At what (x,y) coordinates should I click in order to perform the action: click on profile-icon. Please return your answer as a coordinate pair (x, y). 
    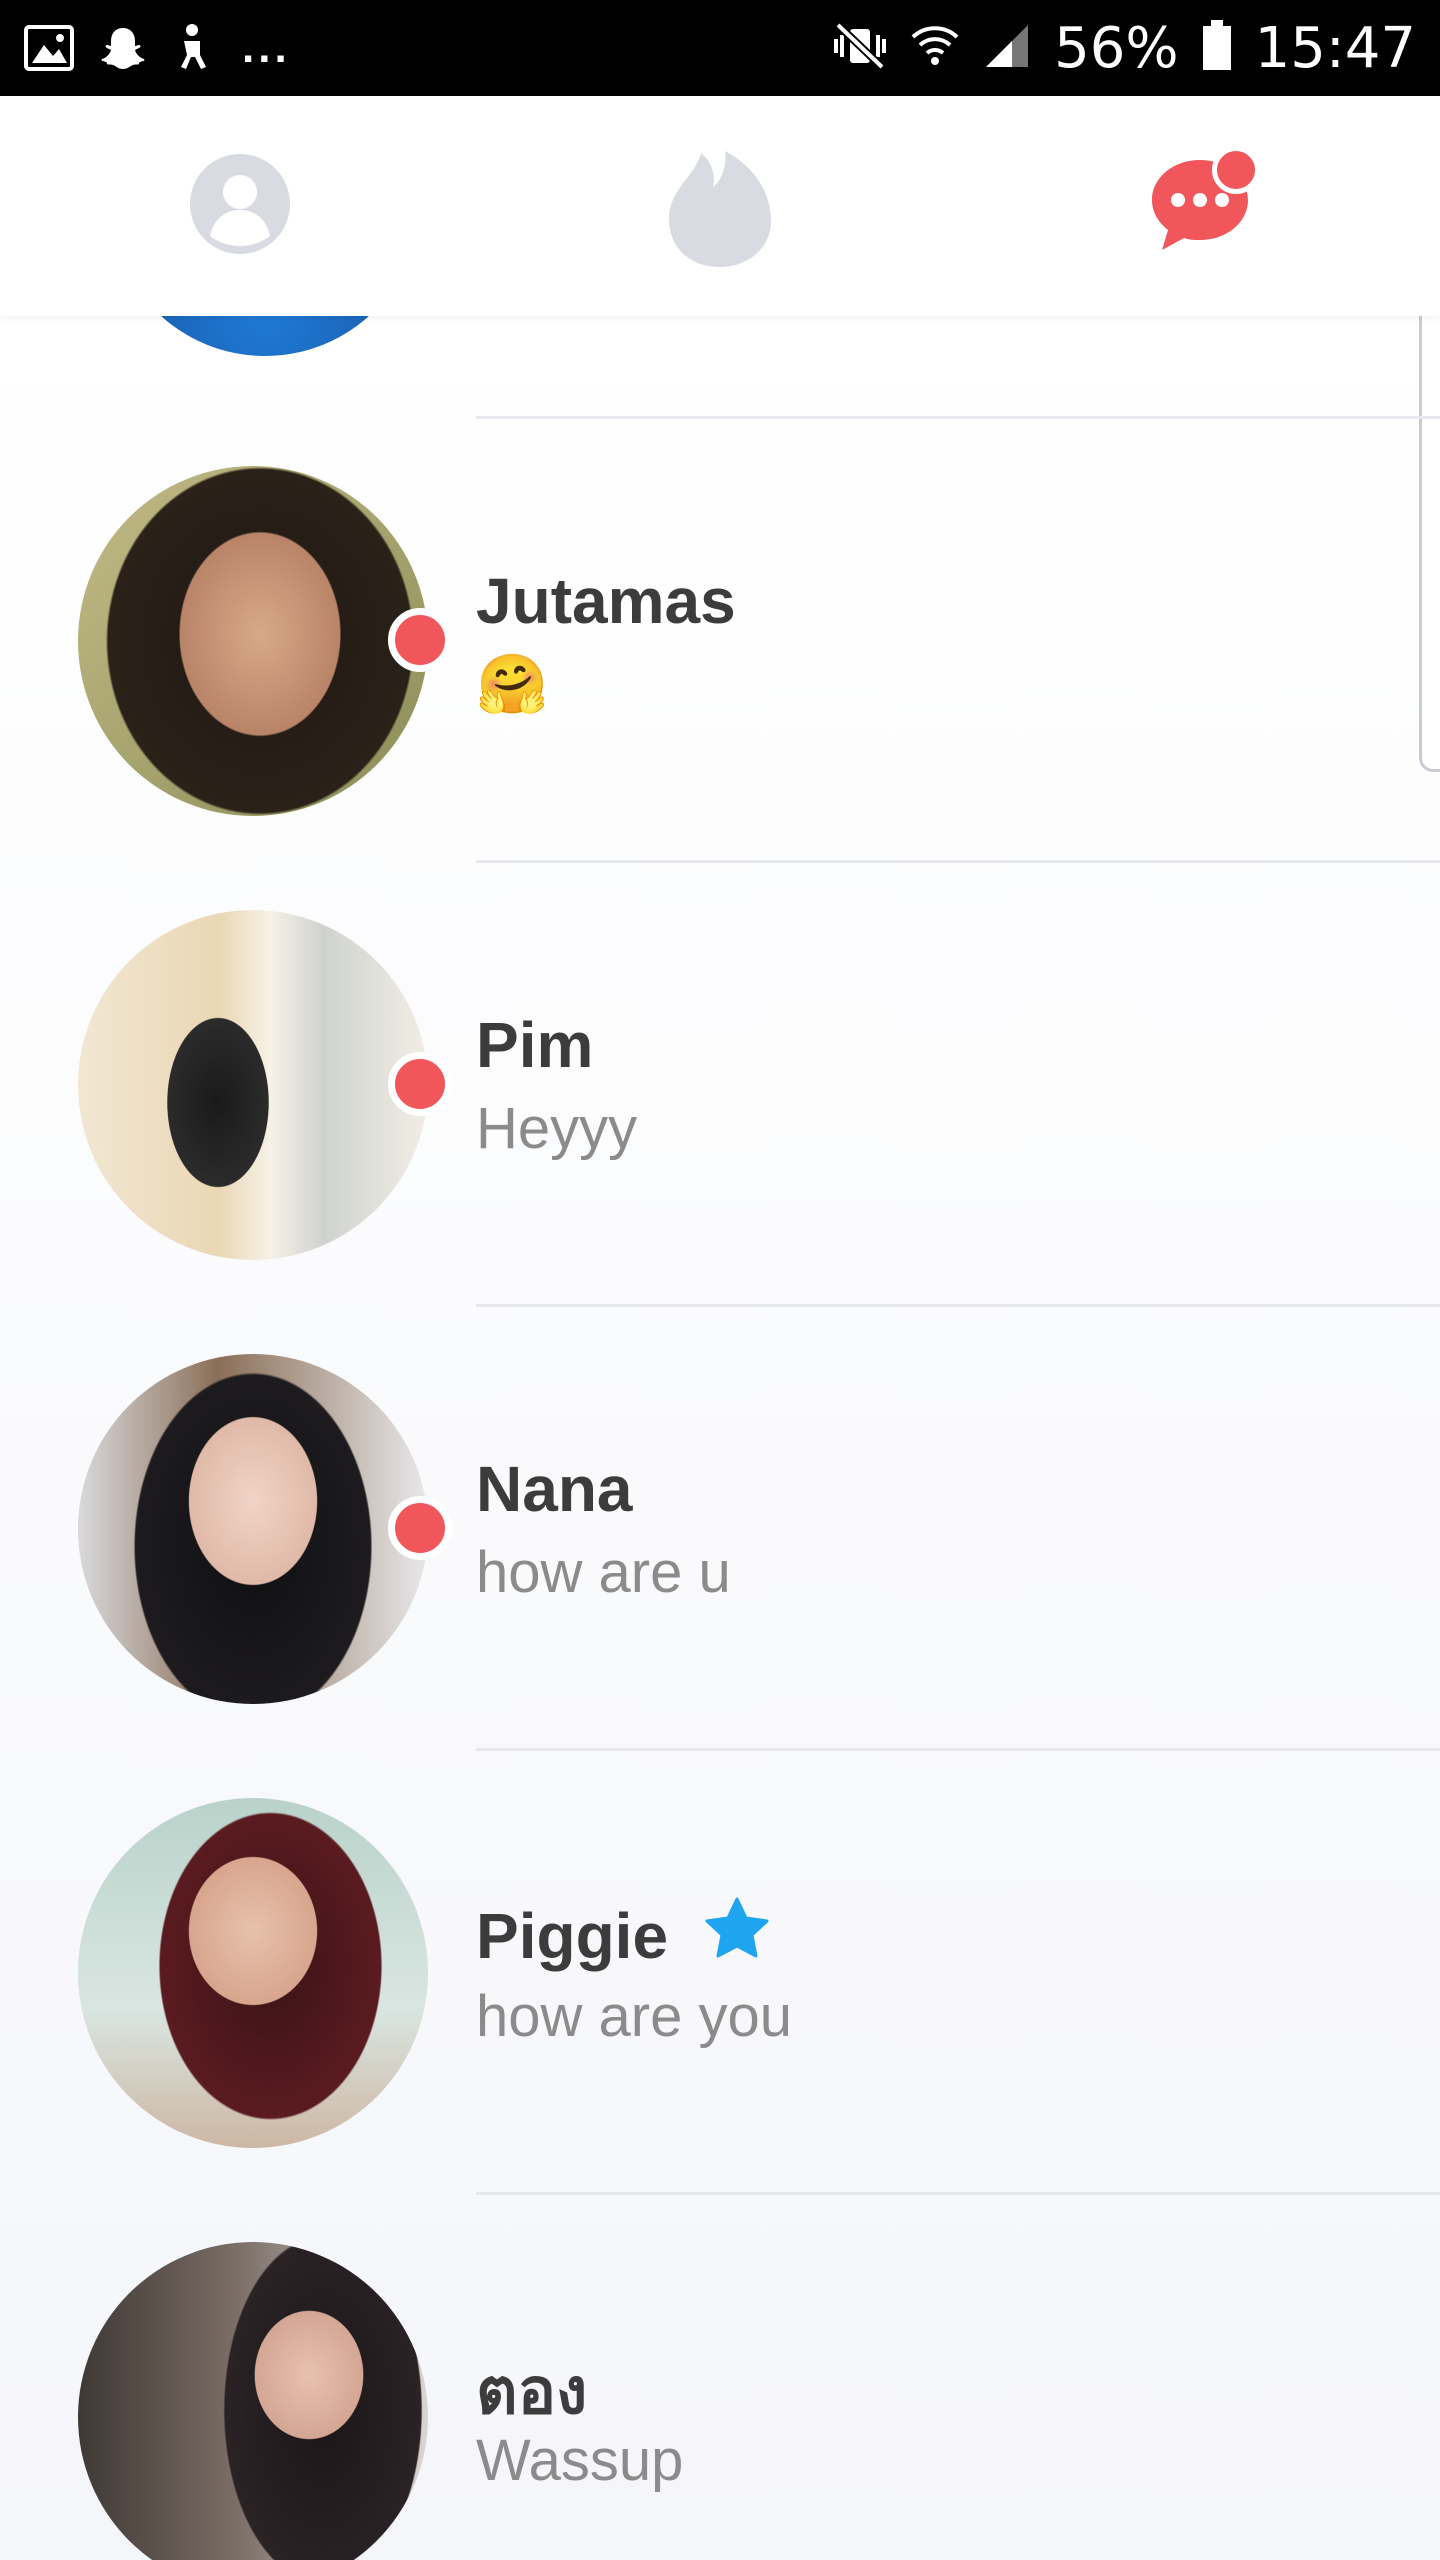
    Looking at the image, I should click on (240, 206).